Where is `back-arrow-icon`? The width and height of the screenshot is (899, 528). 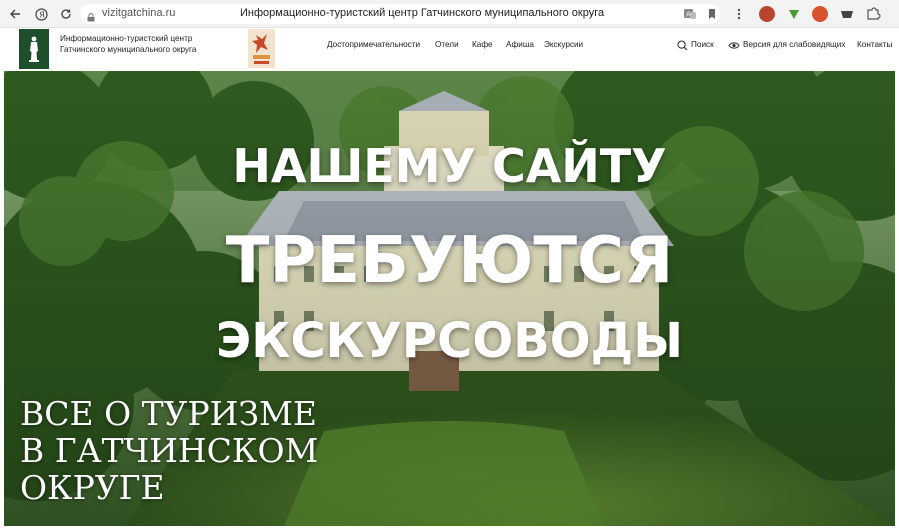 back-arrow-icon is located at coordinates (15, 14).